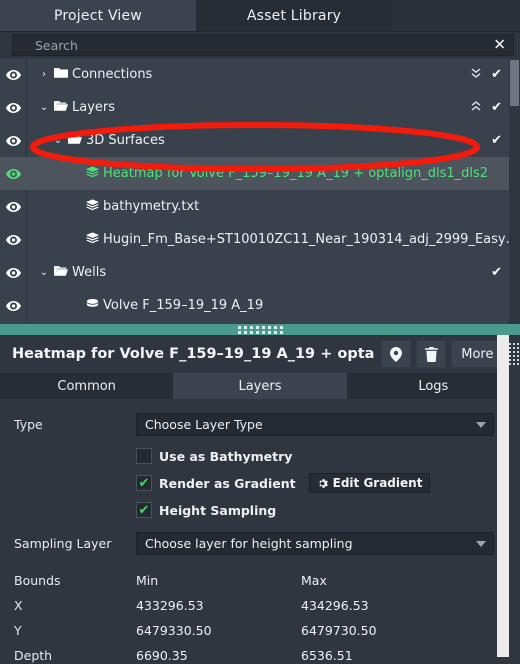 The height and width of the screenshot is (664, 520). What do you see at coordinates (315, 424) in the screenshot?
I see `layer-type-select: Choose Layer Type` at bounding box center [315, 424].